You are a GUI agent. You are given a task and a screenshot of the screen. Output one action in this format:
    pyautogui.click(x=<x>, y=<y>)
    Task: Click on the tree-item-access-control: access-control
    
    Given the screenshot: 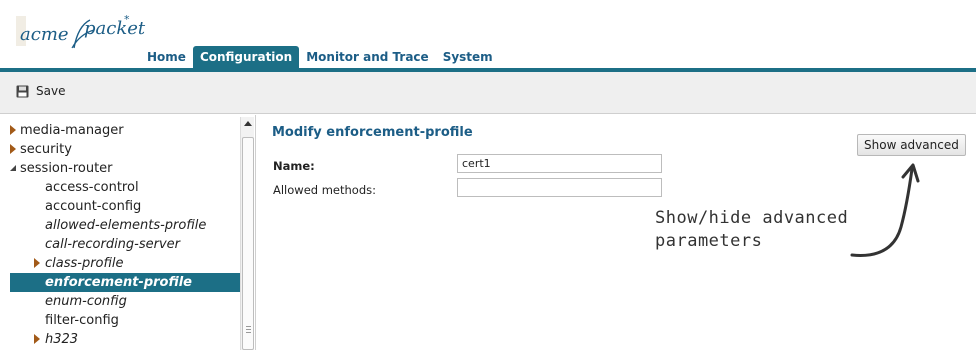 What is the action you would take?
    pyautogui.click(x=125, y=187)
    